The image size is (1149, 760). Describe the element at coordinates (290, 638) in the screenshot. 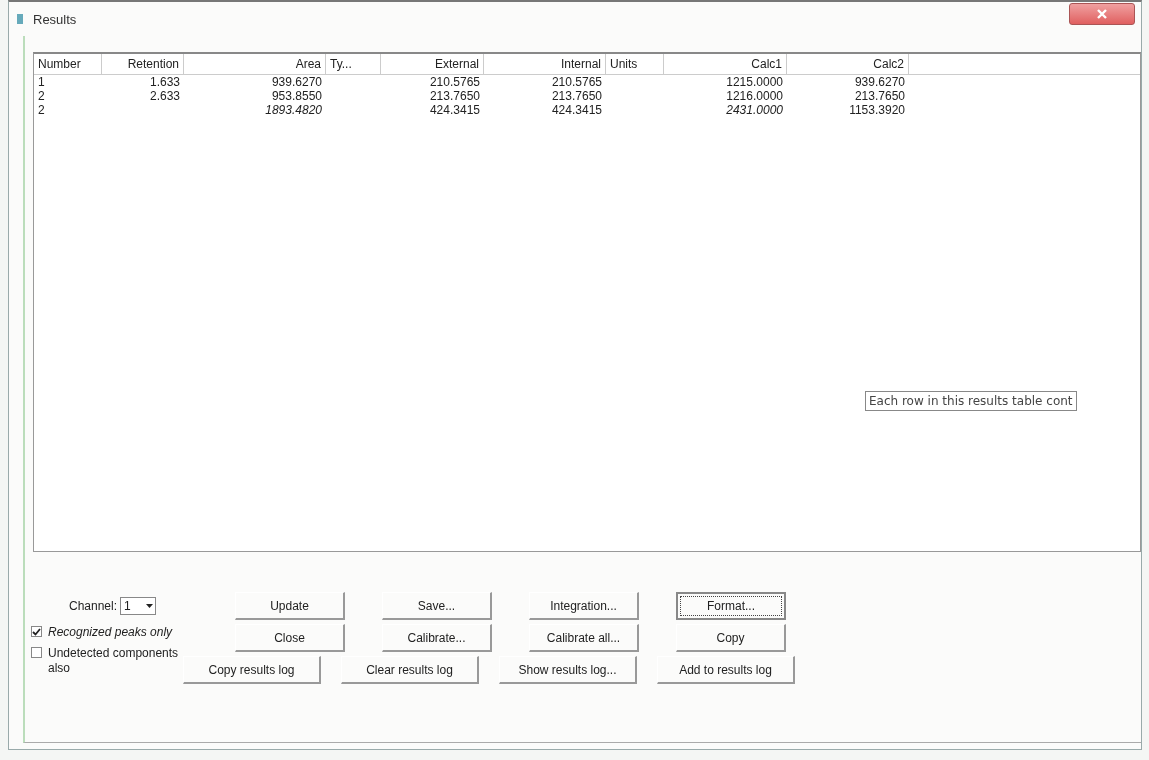

I see `dialog-button: Close` at that location.